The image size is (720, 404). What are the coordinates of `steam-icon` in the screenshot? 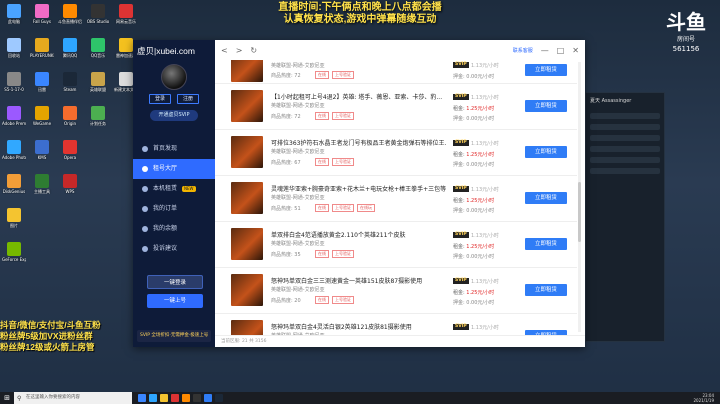 It's located at (219, 398).